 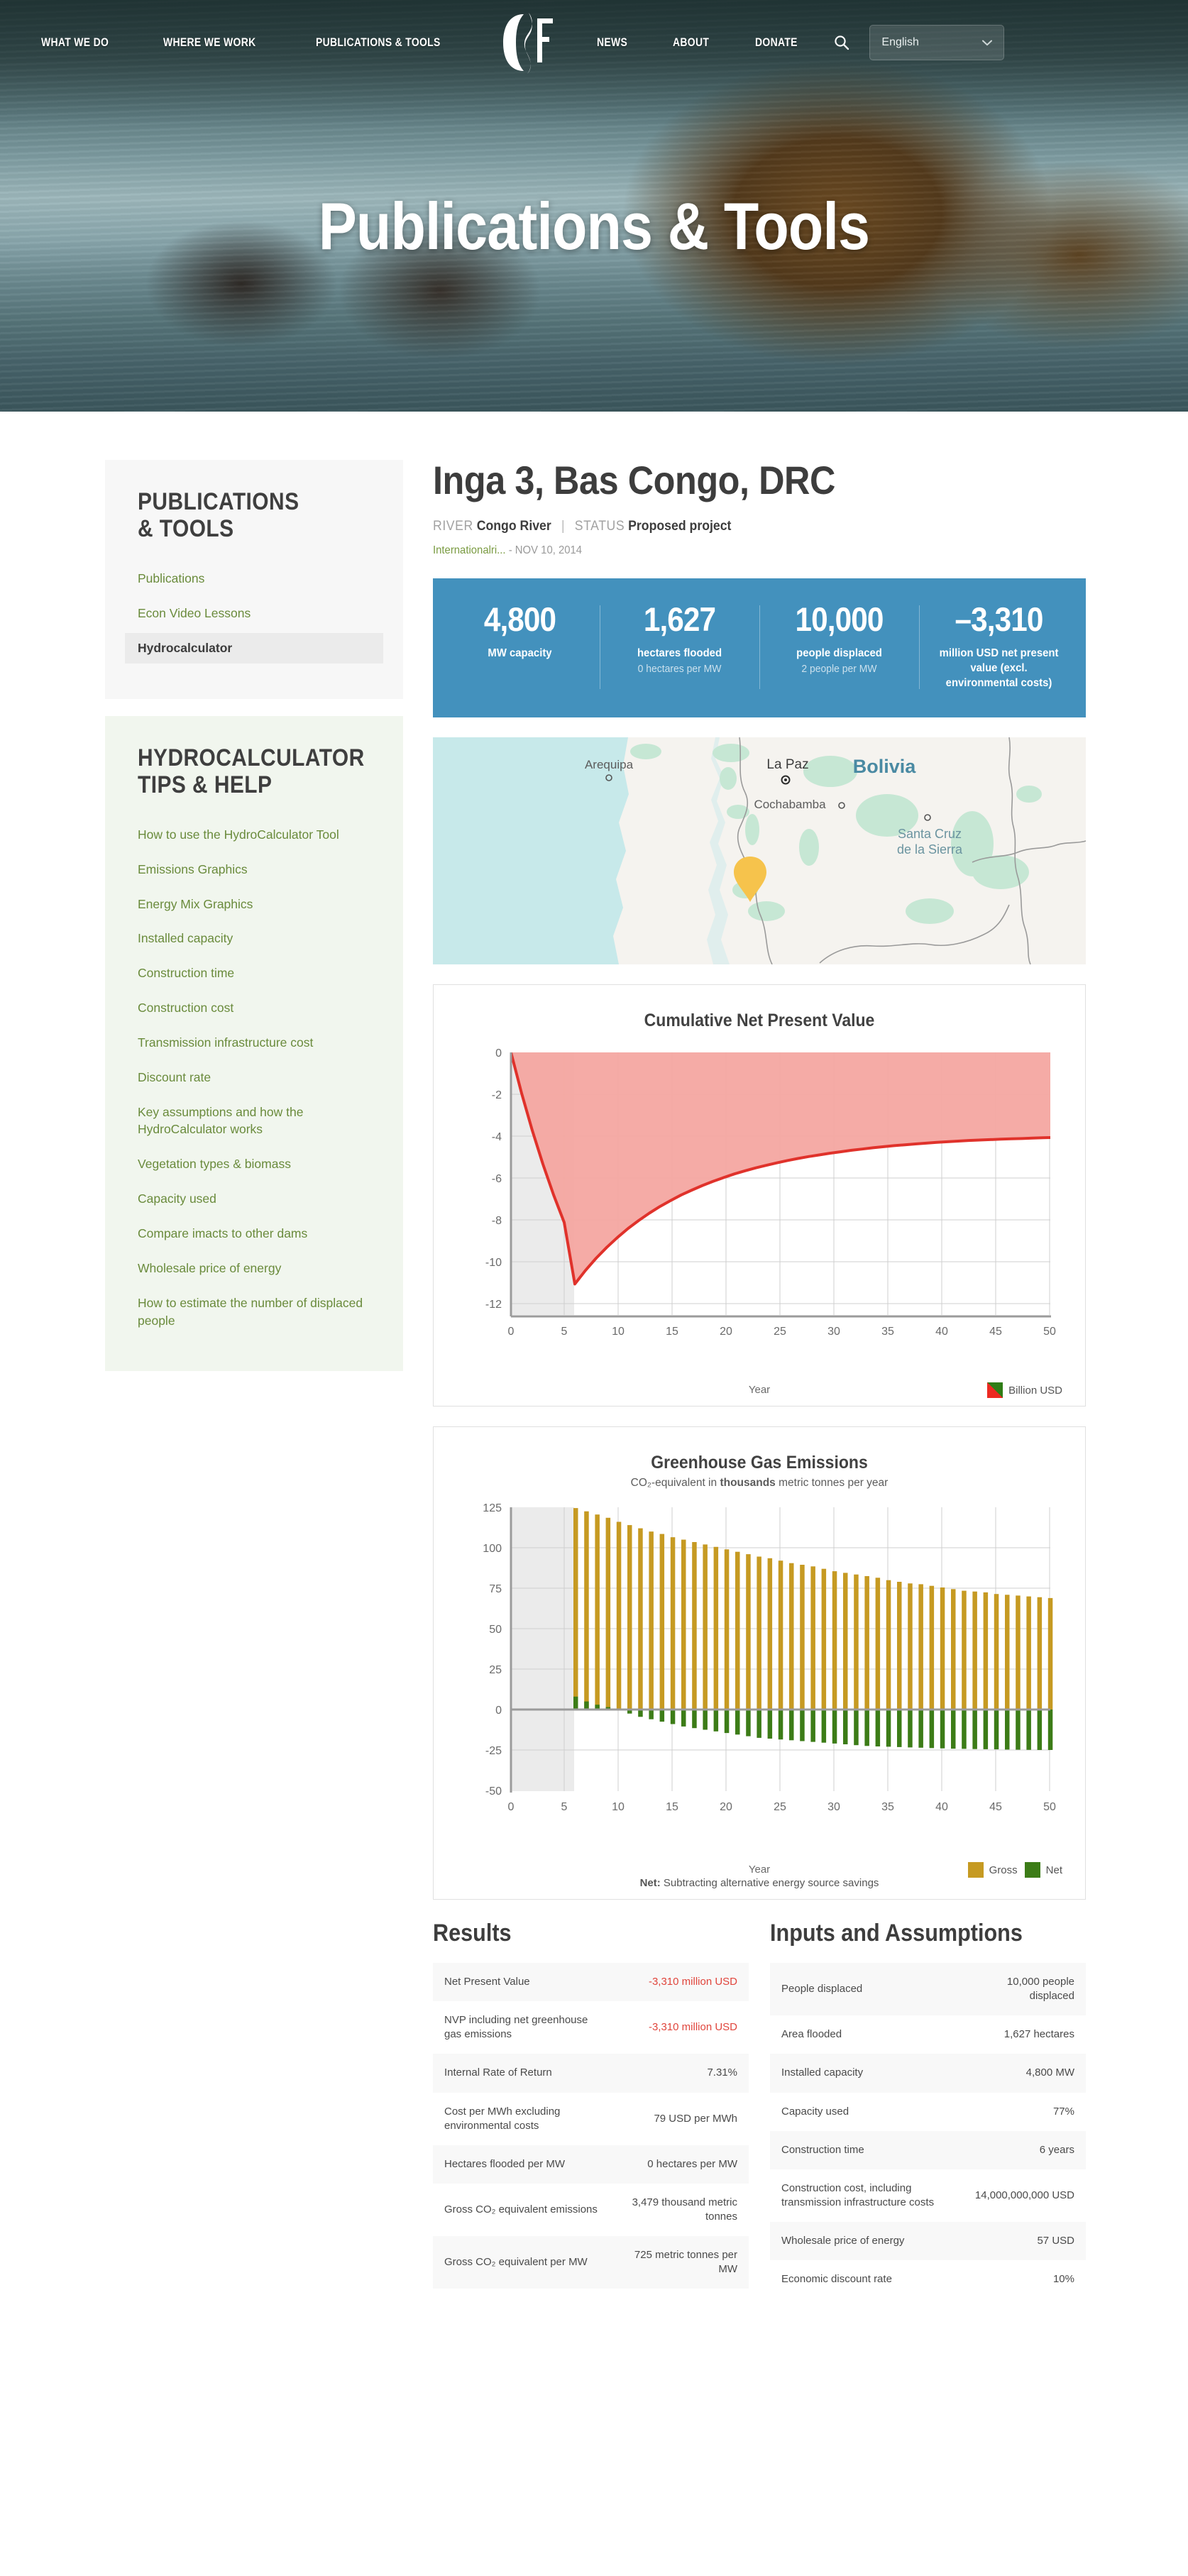 I want to click on sidebar-item-how-to-use-tool: How to use the HydroCalculator Tool, so click(x=254, y=835).